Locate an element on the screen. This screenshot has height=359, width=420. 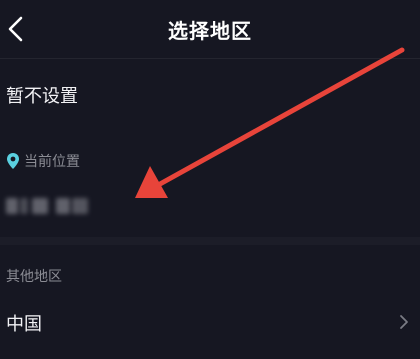
region-item-label: 中国 is located at coordinates (24, 324).